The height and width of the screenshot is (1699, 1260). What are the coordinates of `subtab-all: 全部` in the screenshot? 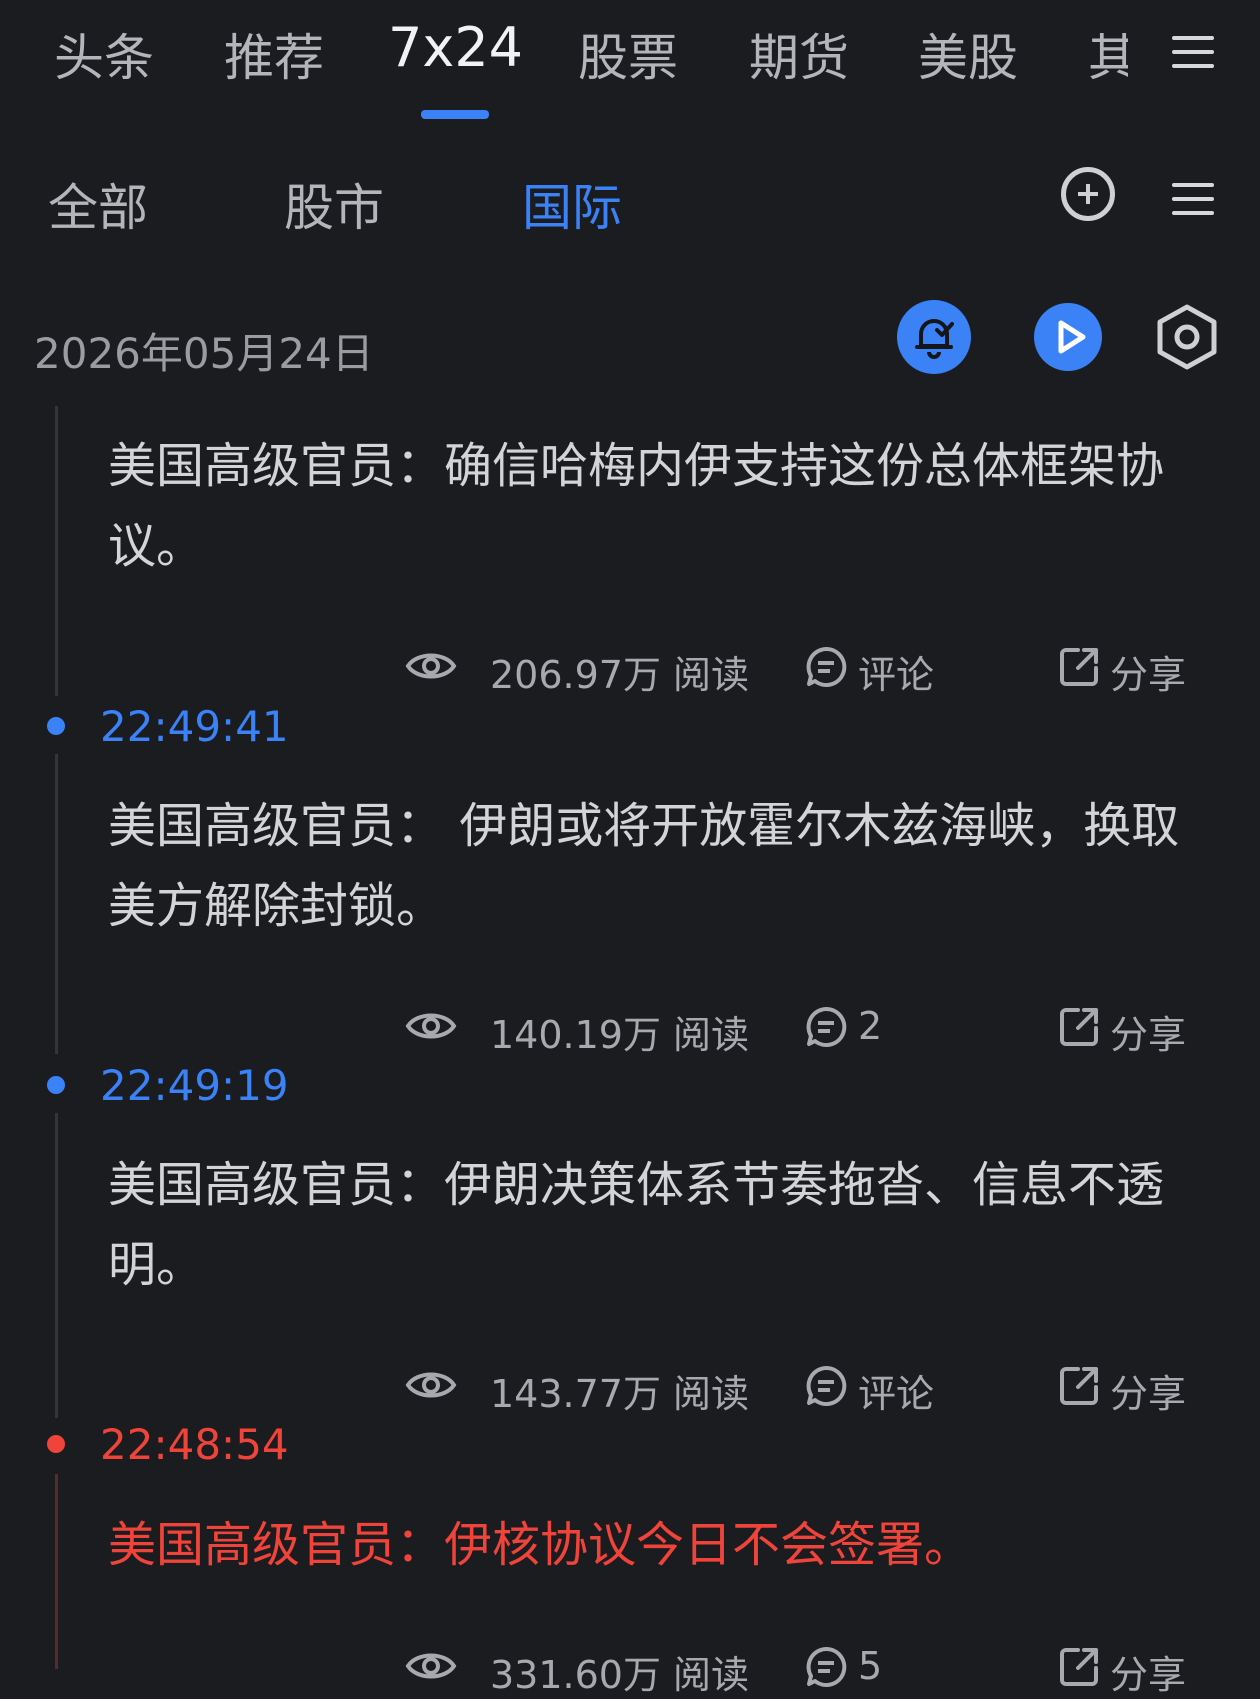 It's located at (98, 204).